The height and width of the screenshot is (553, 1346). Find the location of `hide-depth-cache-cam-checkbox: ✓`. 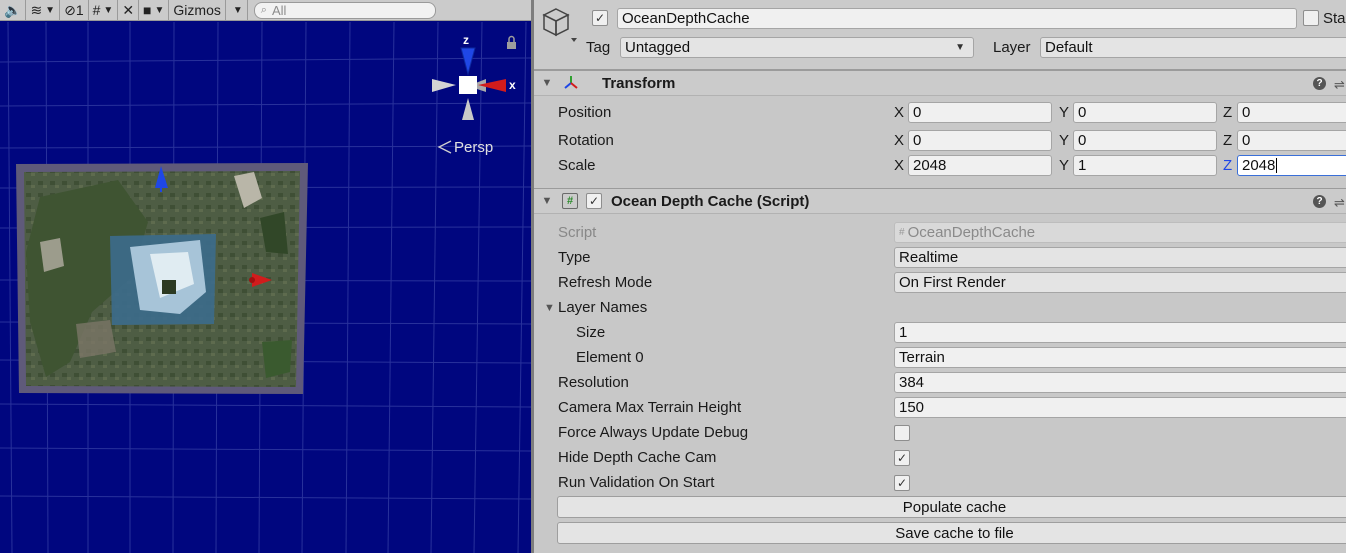

hide-depth-cache-cam-checkbox: ✓ is located at coordinates (902, 457).